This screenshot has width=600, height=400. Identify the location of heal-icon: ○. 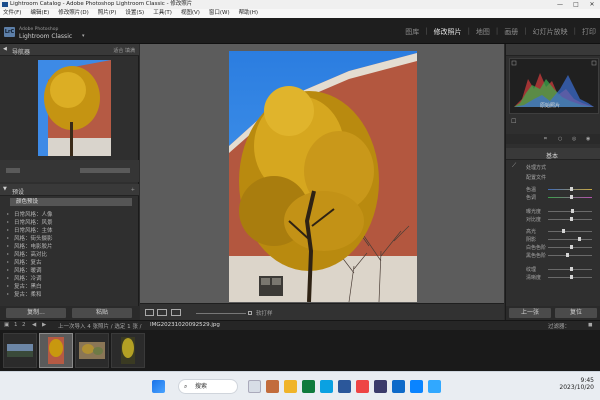
(560, 139).